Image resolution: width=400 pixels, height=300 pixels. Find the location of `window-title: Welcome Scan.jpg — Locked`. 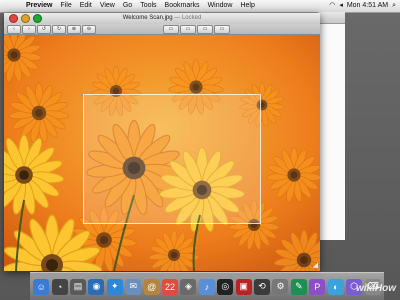

window-title: Welcome Scan.jpg — Locked is located at coordinates (162, 18).